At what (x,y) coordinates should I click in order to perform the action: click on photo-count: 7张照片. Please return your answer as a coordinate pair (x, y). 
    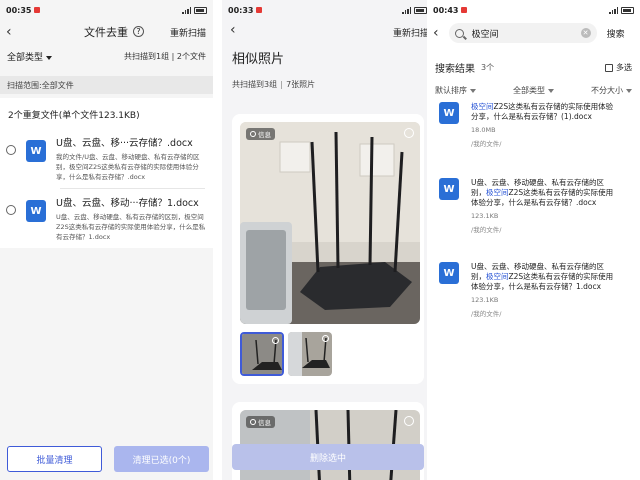
    Looking at the image, I should click on (301, 84).